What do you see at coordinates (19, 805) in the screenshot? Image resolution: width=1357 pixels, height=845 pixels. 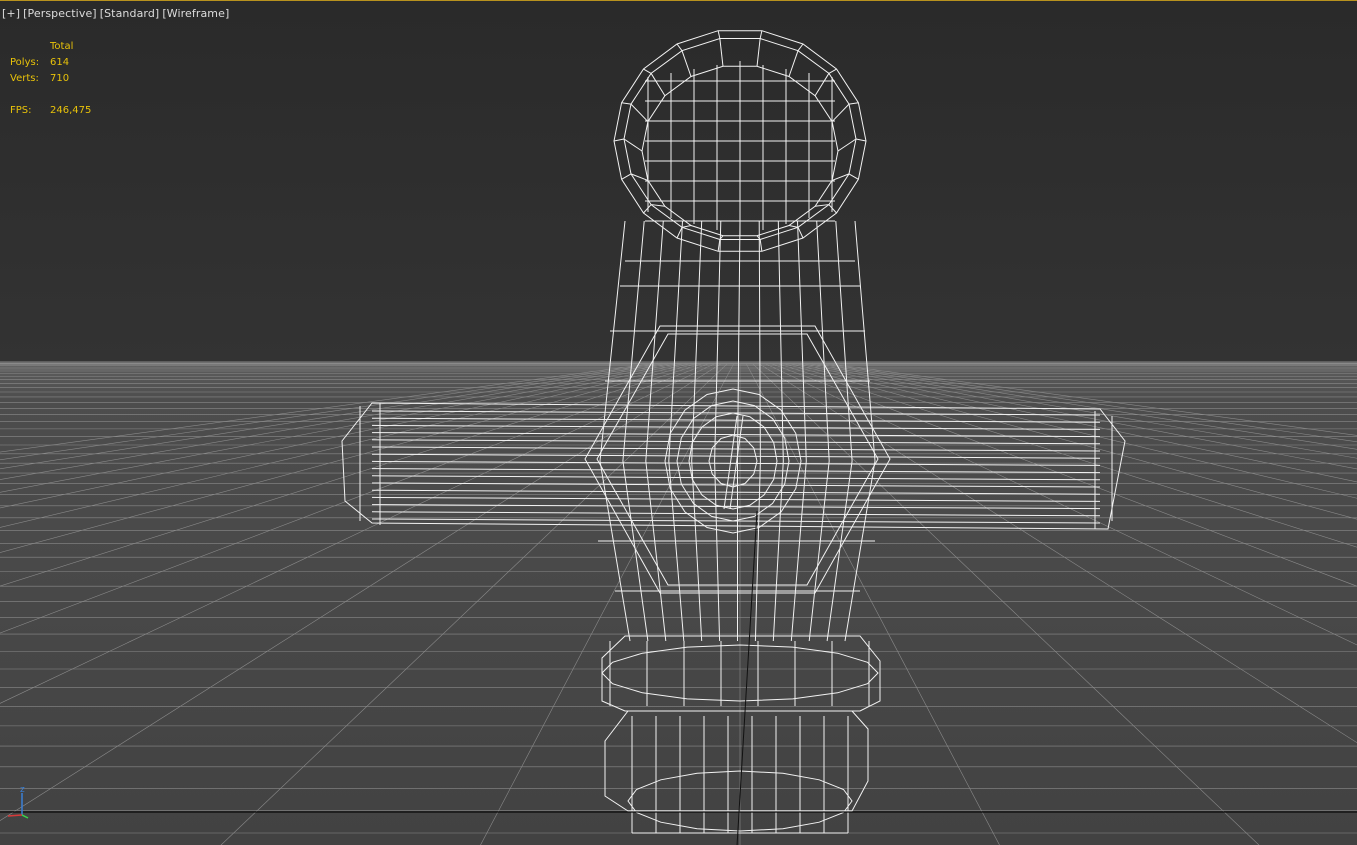 I see `gizmo-axis-icon: z` at bounding box center [19, 805].